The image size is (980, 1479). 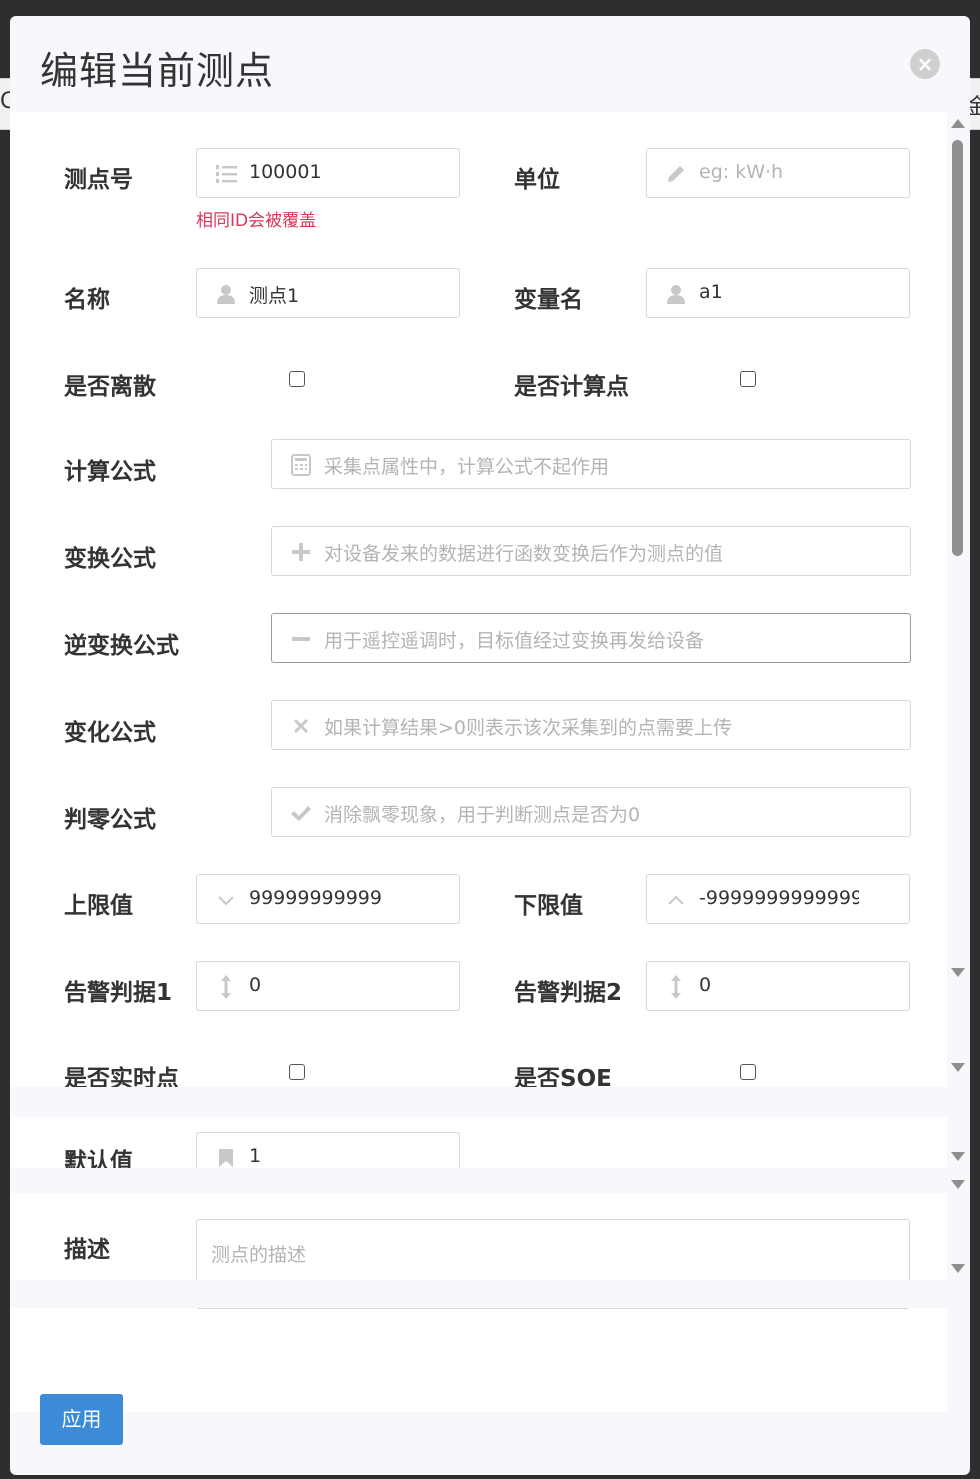 I want to click on calculator-icon, so click(x=301, y=465).